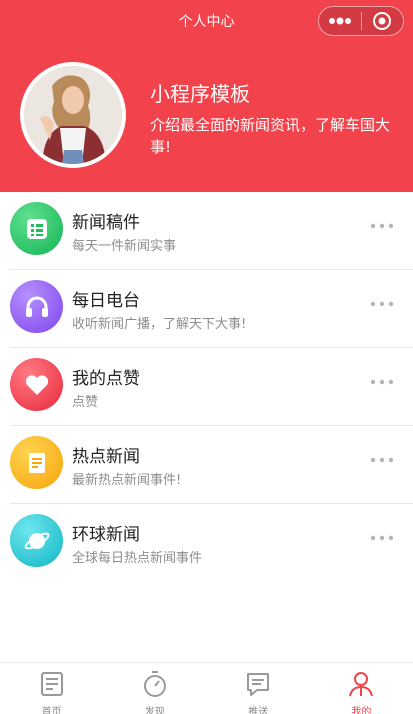 The width and height of the screenshot is (413, 714). What do you see at coordinates (106, 379) in the screenshot?
I see `menu-item-title: 我的点赞` at bounding box center [106, 379].